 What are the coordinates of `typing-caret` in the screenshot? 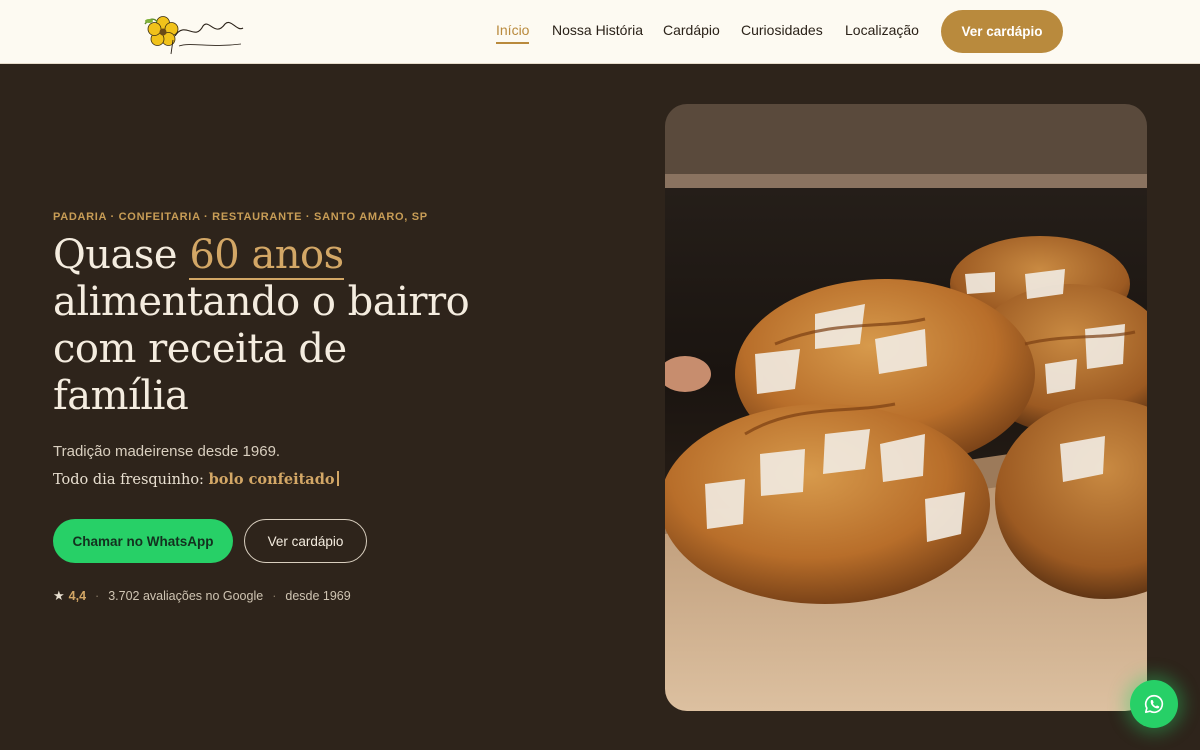 It's located at (337, 478).